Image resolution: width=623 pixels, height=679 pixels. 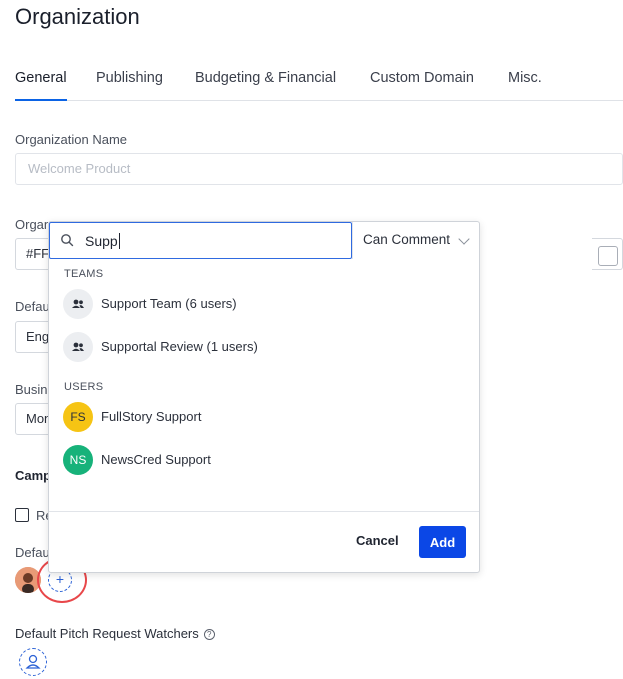 What do you see at coordinates (84, 387) in the screenshot?
I see `users-heading: USERS` at bounding box center [84, 387].